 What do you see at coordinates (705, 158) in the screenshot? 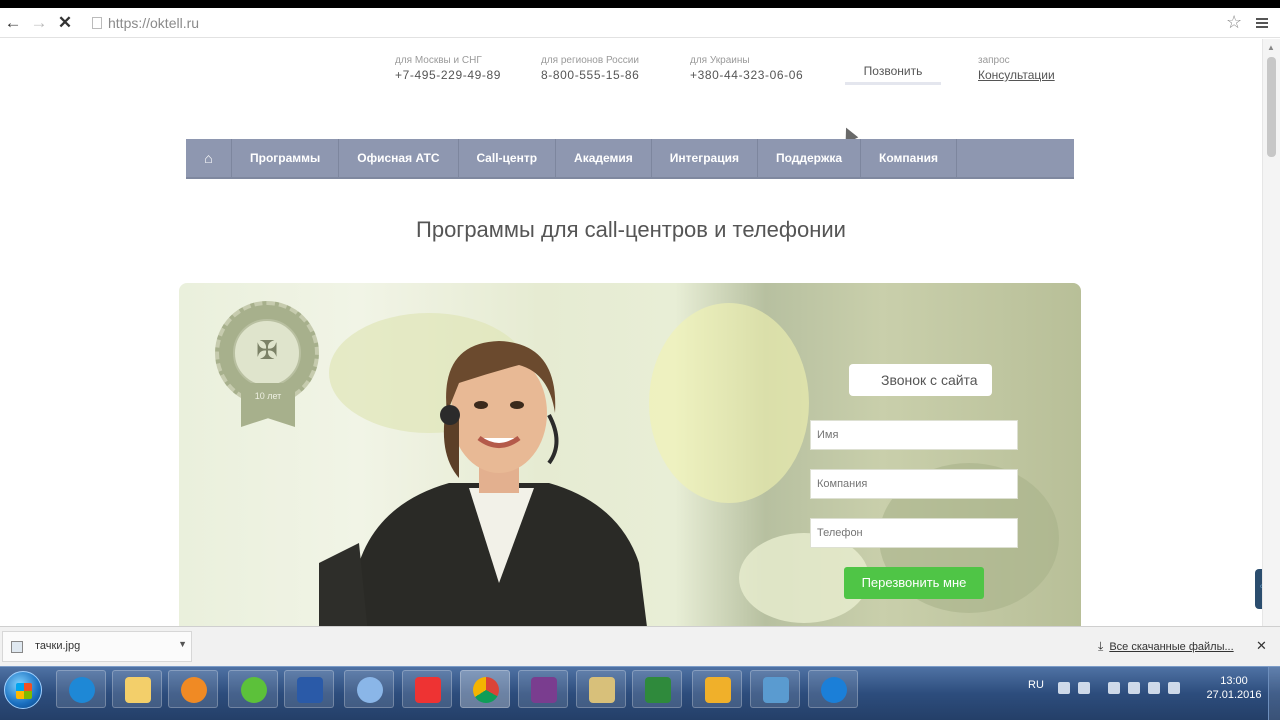
I see `nav-item-integration: Интеграция` at bounding box center [705, 158].